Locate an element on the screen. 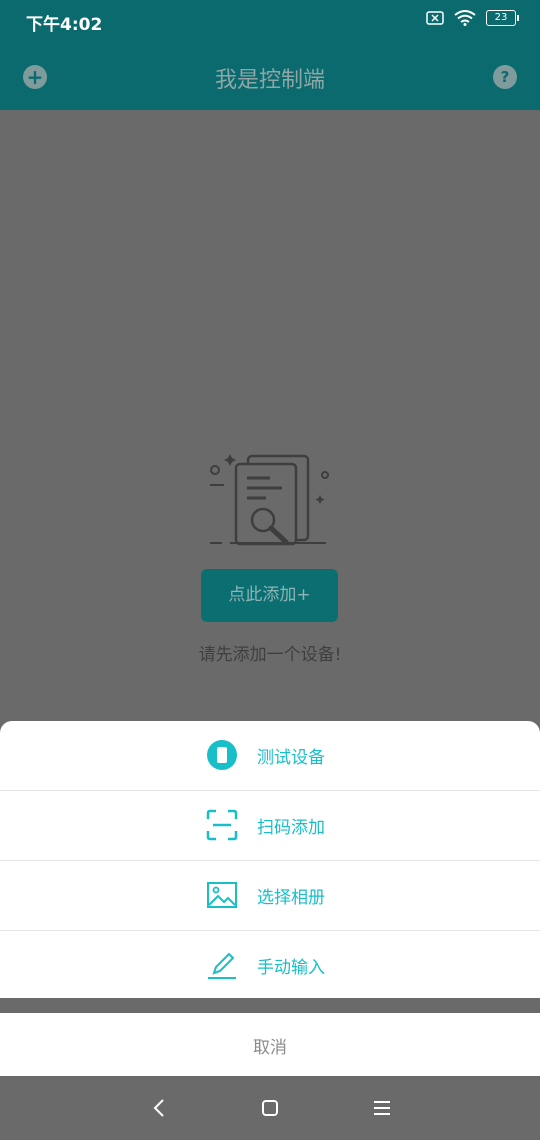  no-sim-icon is located at coordinates (435, 18).